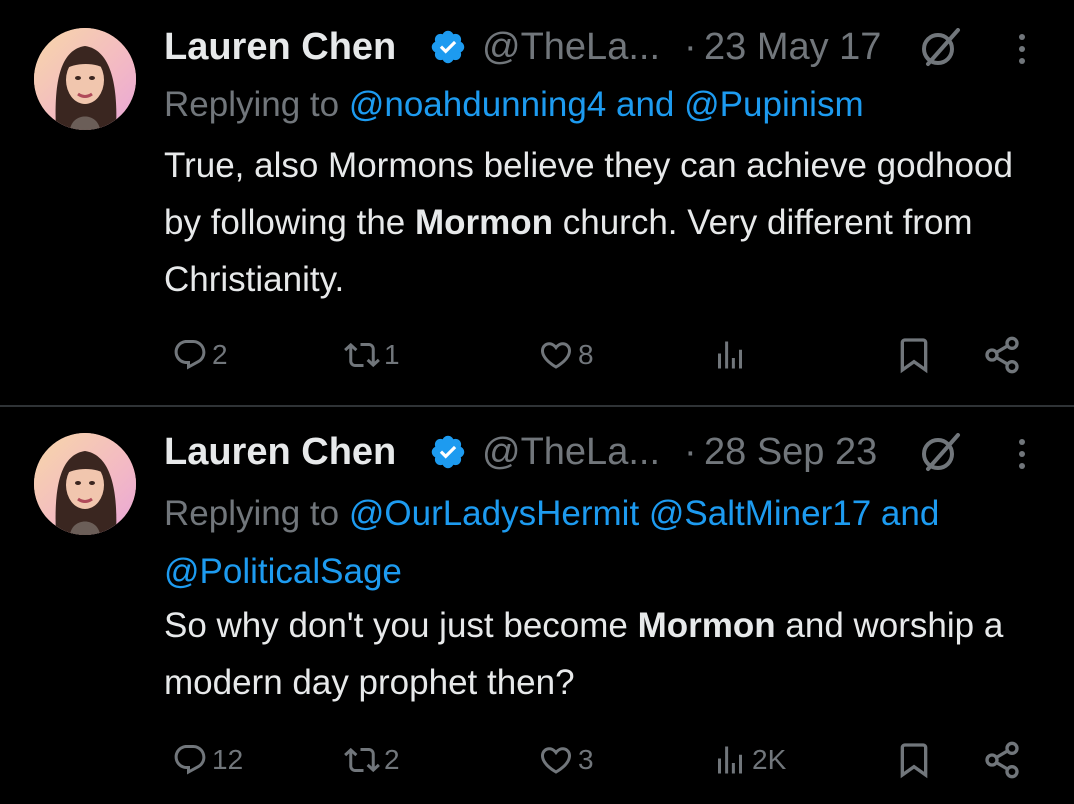 Image resolution: width=1074 pixels, height=804 pixels. I want to click on mention-link: @noahdunning4, so click(477, 104).